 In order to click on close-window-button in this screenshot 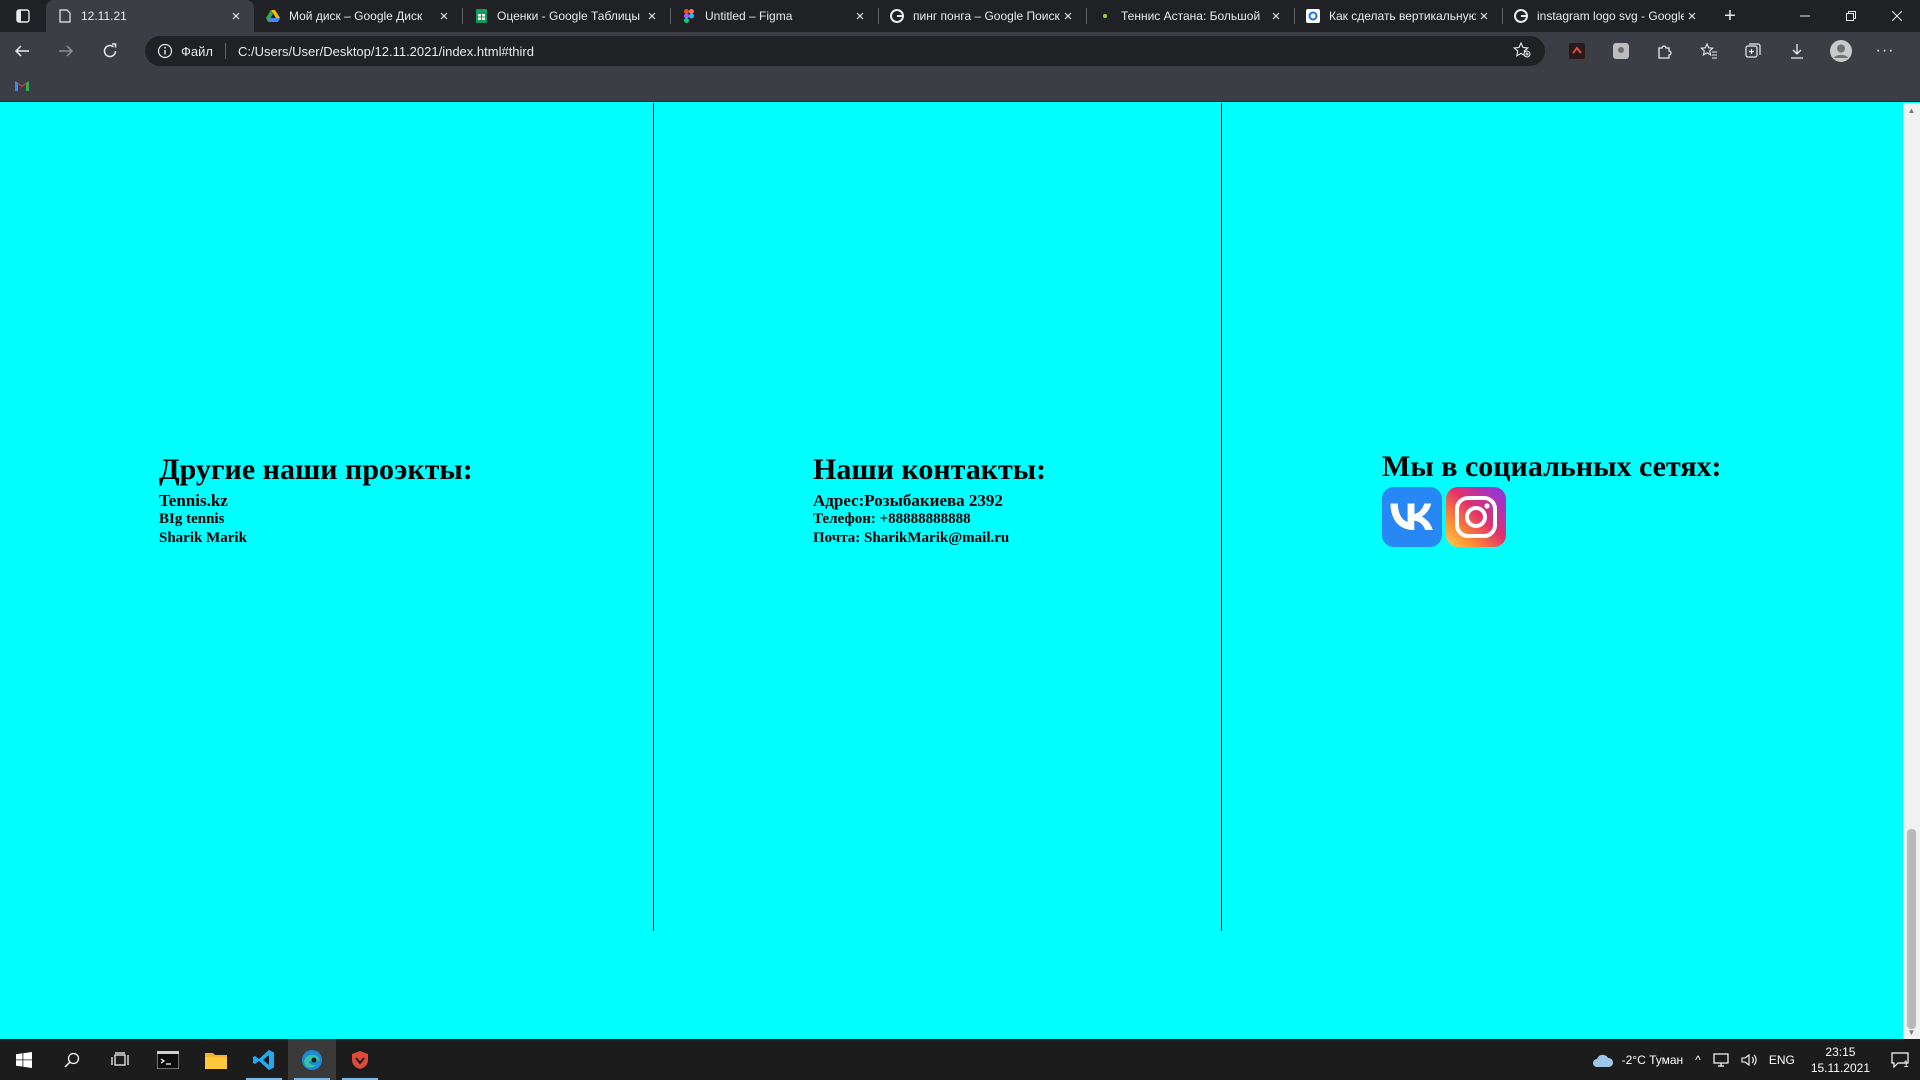, I will do `click(1897, 16)`.